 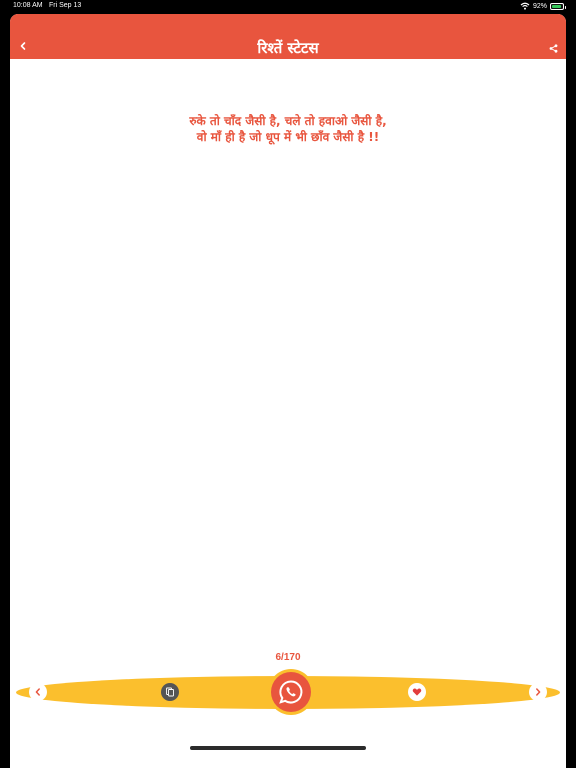 I want to click on whatsapp-share-button, so click(x=291, y=692).